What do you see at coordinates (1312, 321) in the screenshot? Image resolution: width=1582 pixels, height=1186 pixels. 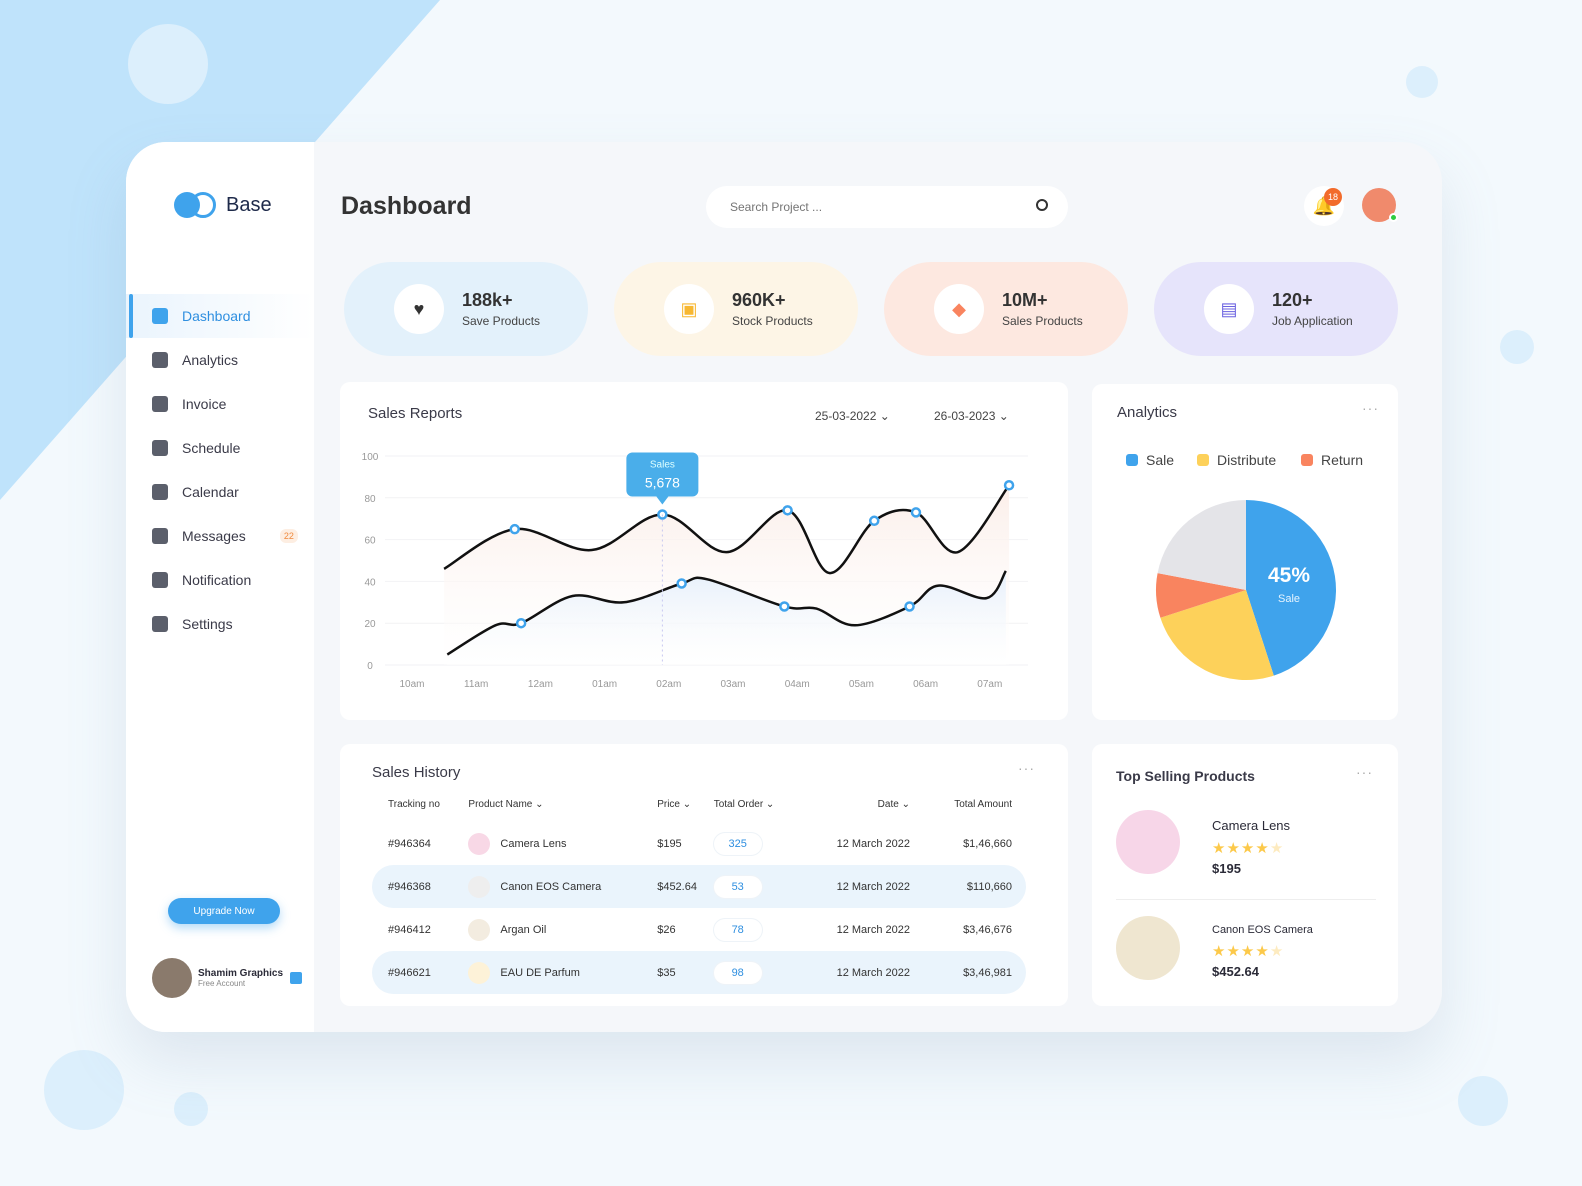 I see `stat-label: Job Application` at bounding box center [1312, 321].